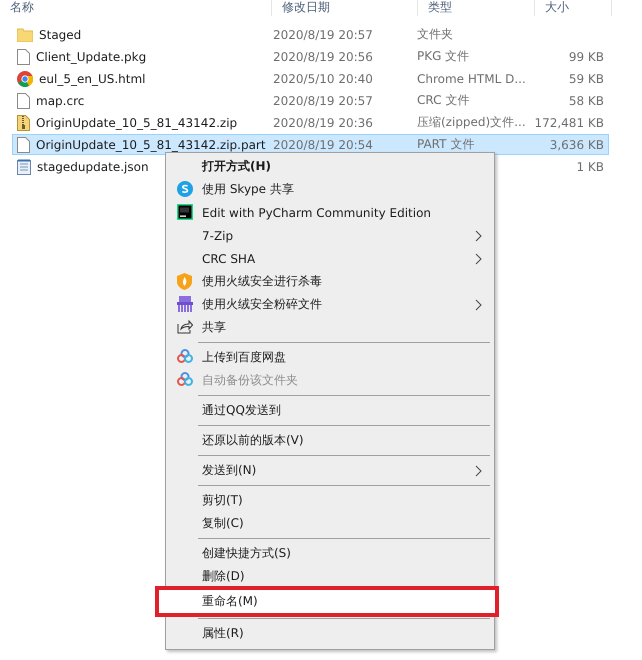  Describe the element at coordinates (137, 123) in the screenshot. I see `file-name: OriginUpdate_10_5_81_43142.zip` at that location.